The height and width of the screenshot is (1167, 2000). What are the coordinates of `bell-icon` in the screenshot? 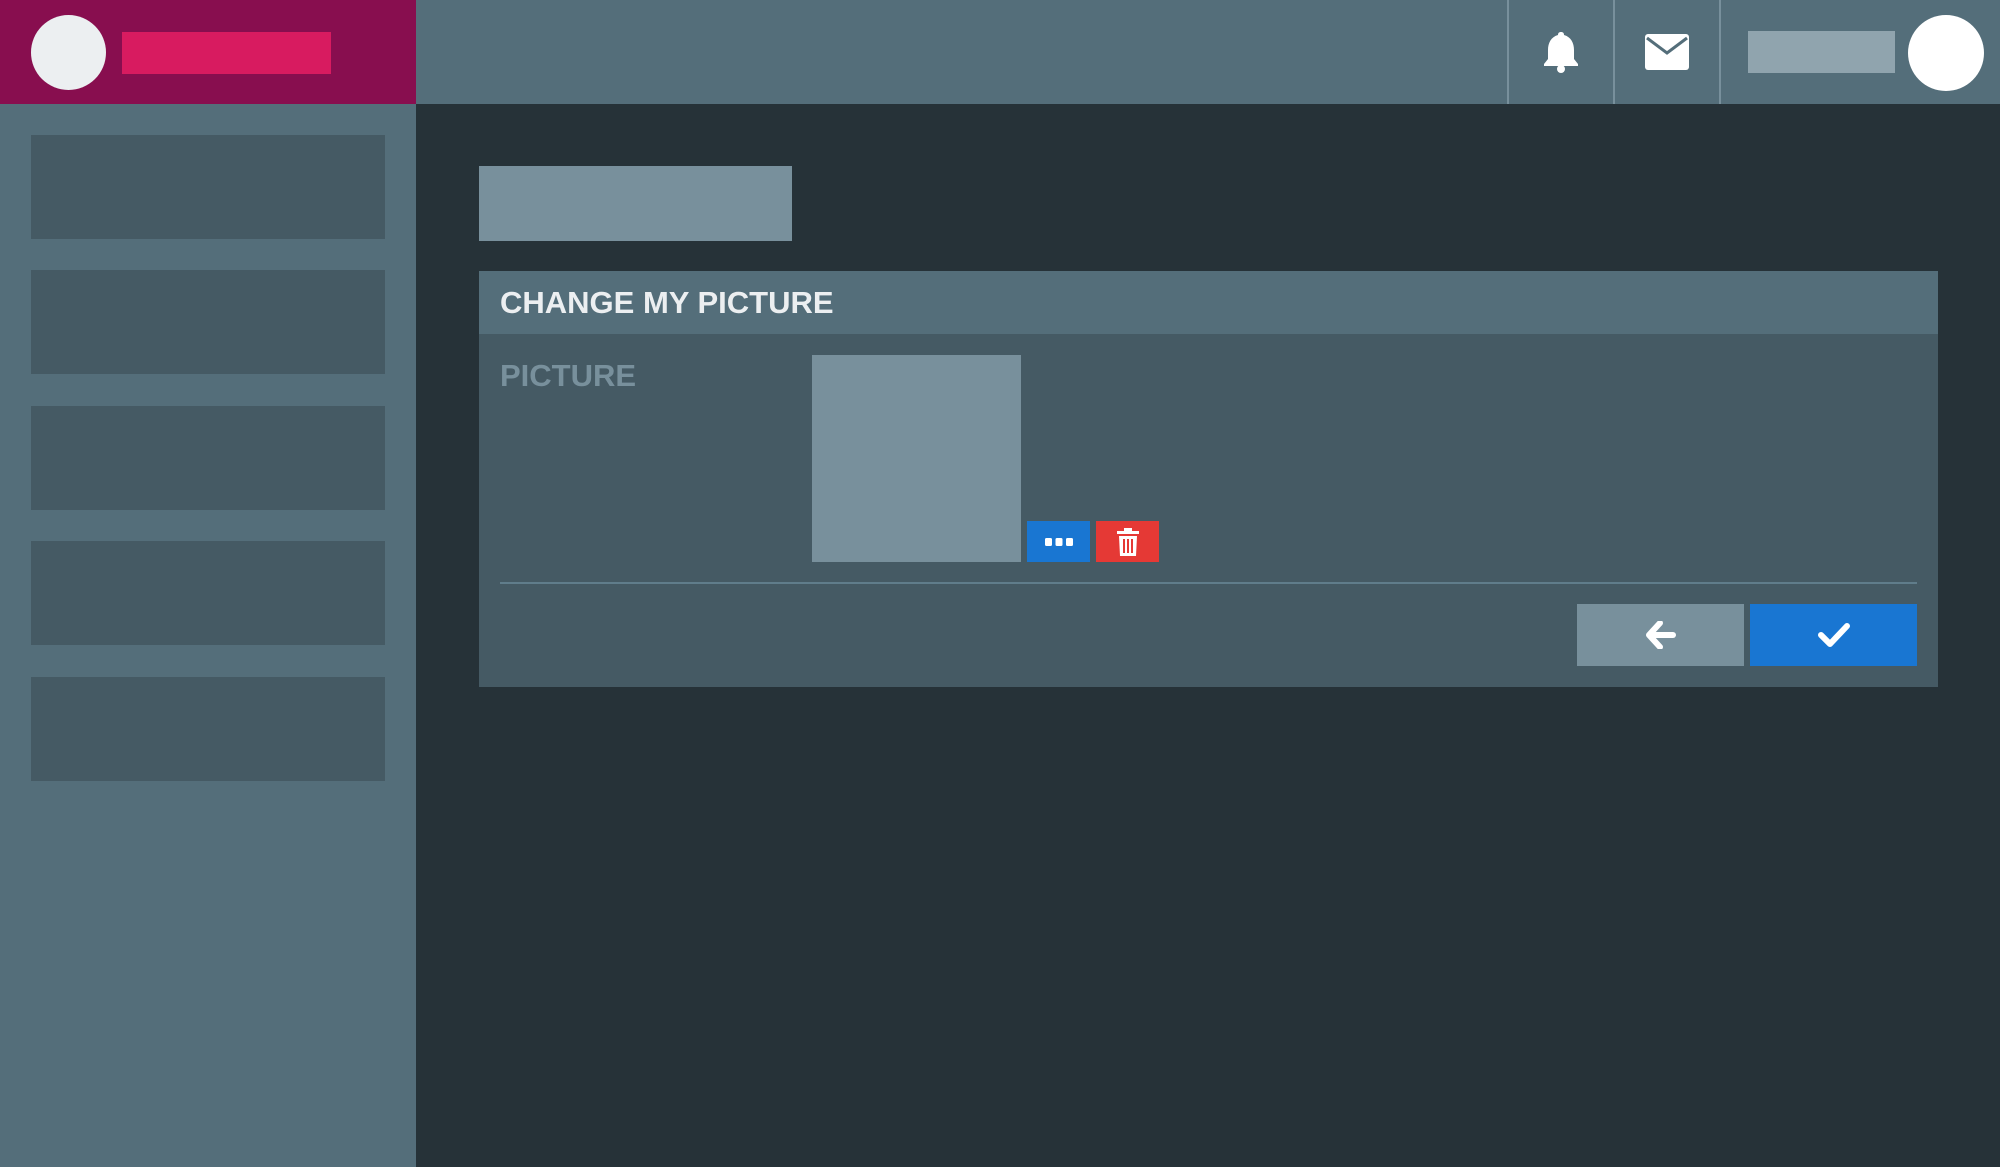 It's located at (1561, 52).